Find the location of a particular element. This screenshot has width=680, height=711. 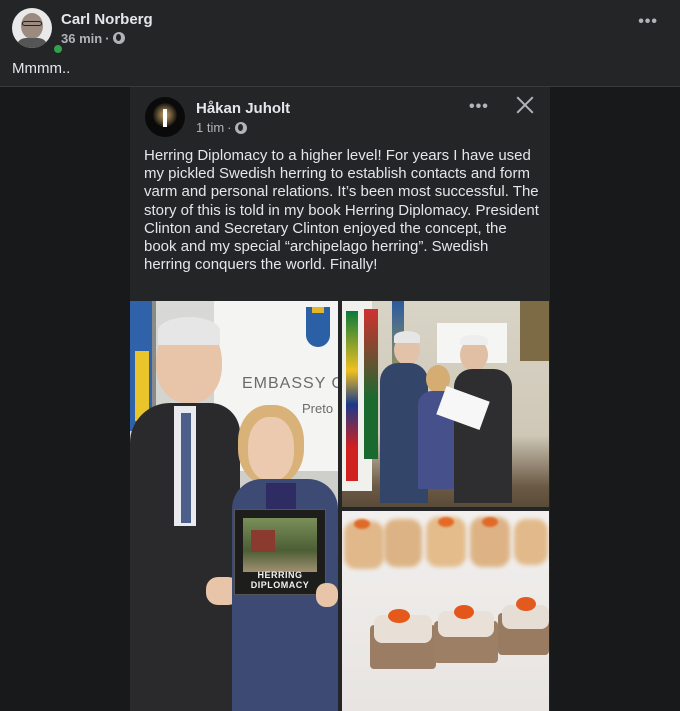

close-icon is located at coordinates (525, 104).